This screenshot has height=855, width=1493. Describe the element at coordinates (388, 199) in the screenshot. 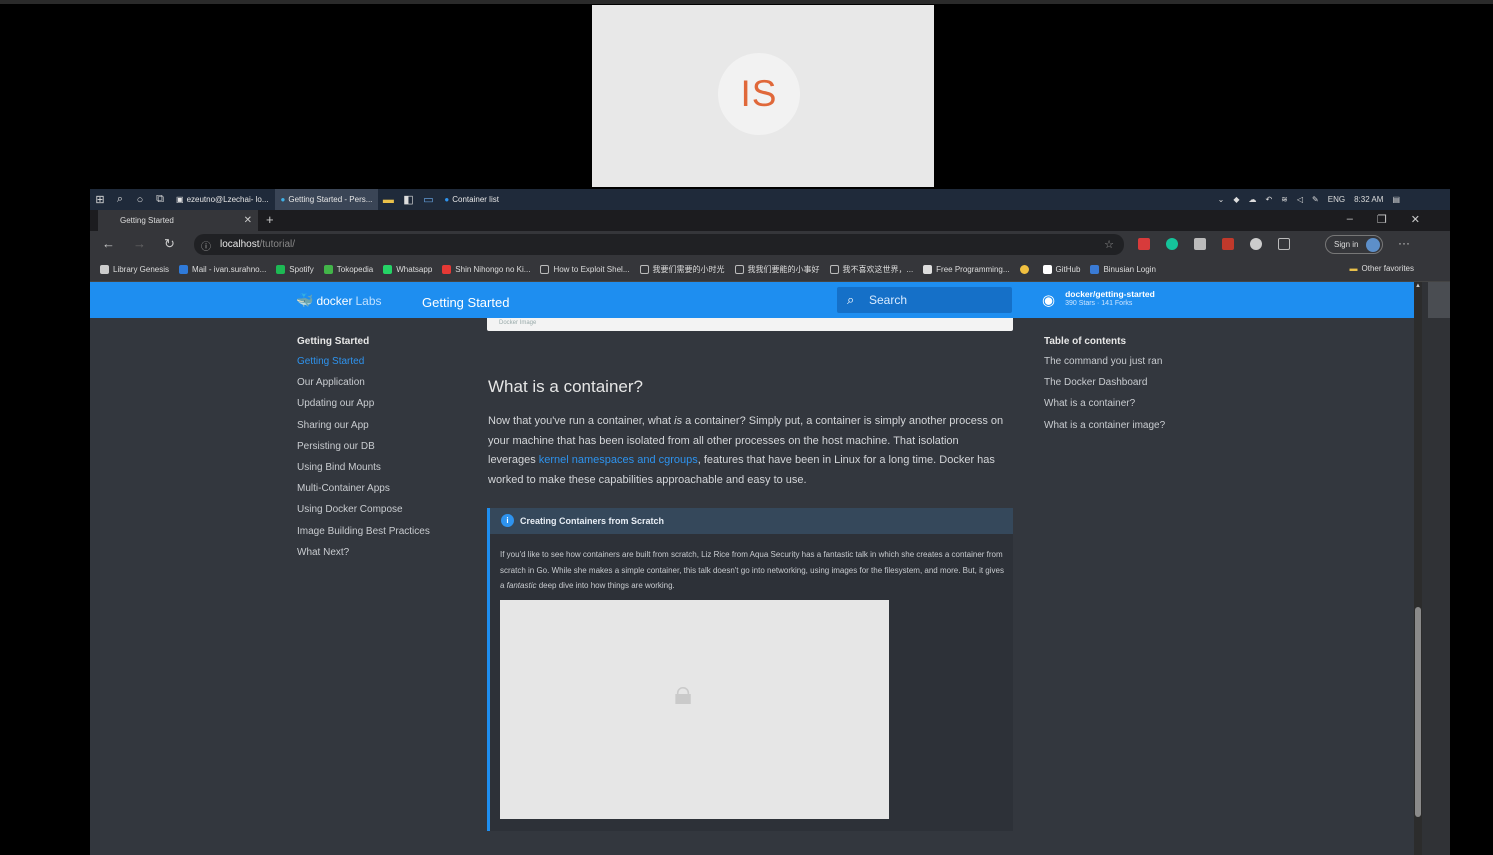

I see `folder-icon: ▬` at that location.